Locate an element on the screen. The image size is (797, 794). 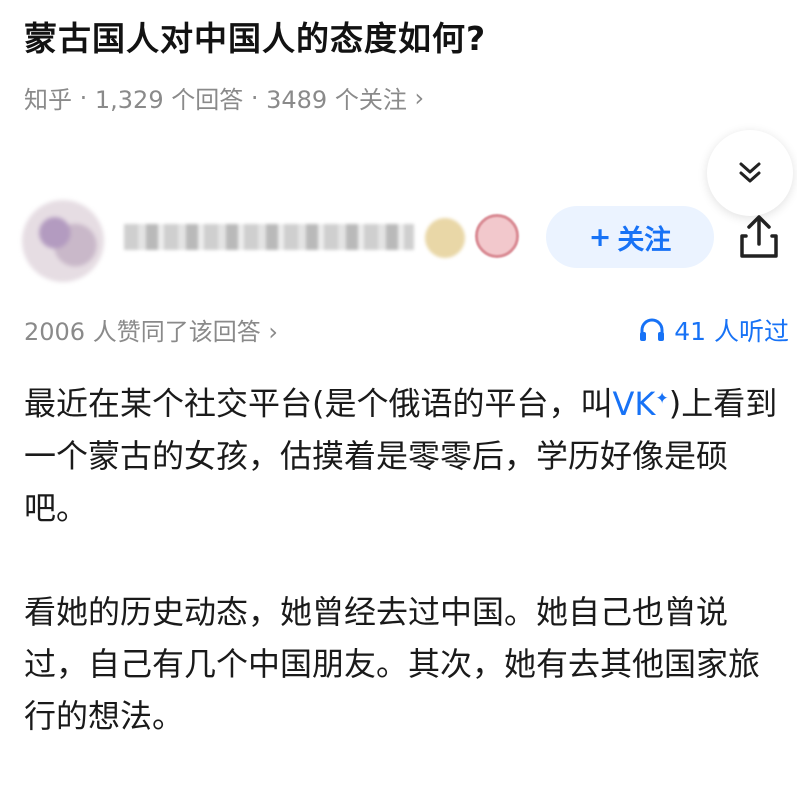
share-button is located at coordinates (759, 237).